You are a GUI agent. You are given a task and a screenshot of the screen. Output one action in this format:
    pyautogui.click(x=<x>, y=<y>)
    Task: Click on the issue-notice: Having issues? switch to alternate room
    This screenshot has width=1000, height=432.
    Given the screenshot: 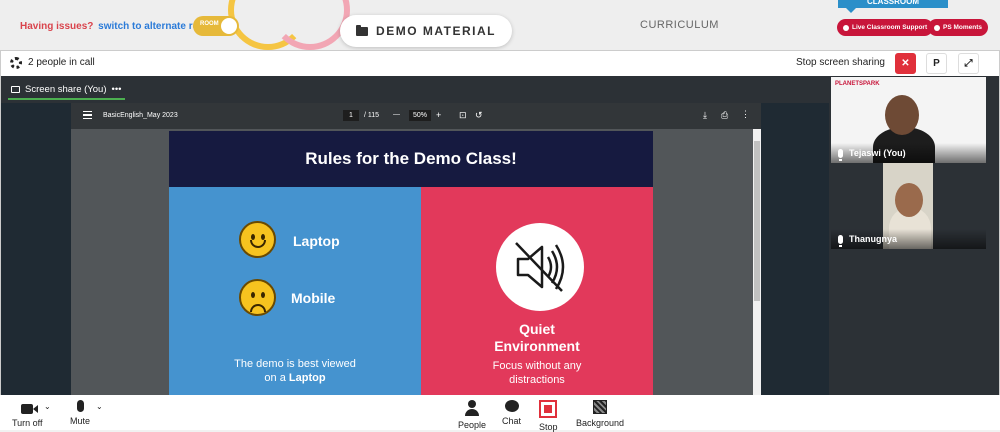 What is the action you would take?
    pyautogui.click(x=117, y=26)
    